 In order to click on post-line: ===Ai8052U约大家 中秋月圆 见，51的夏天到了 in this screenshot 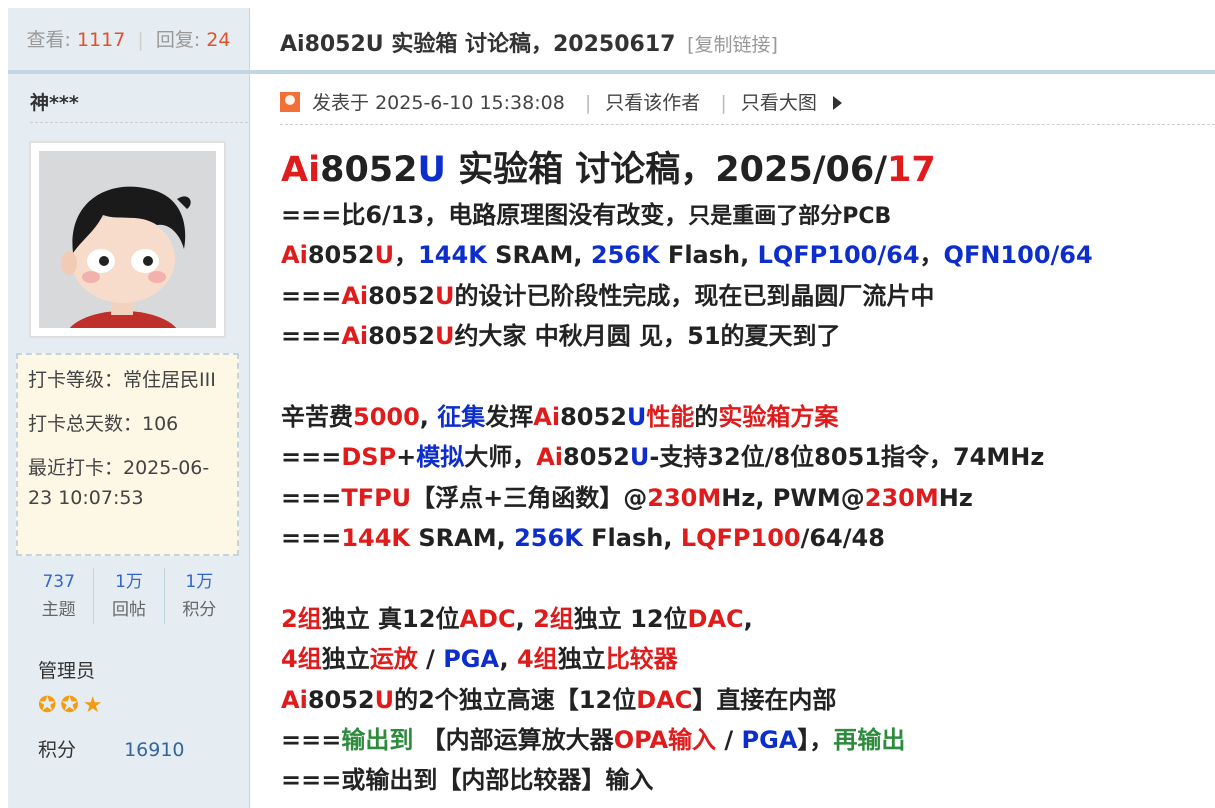, I will do `click(746, 336)`.